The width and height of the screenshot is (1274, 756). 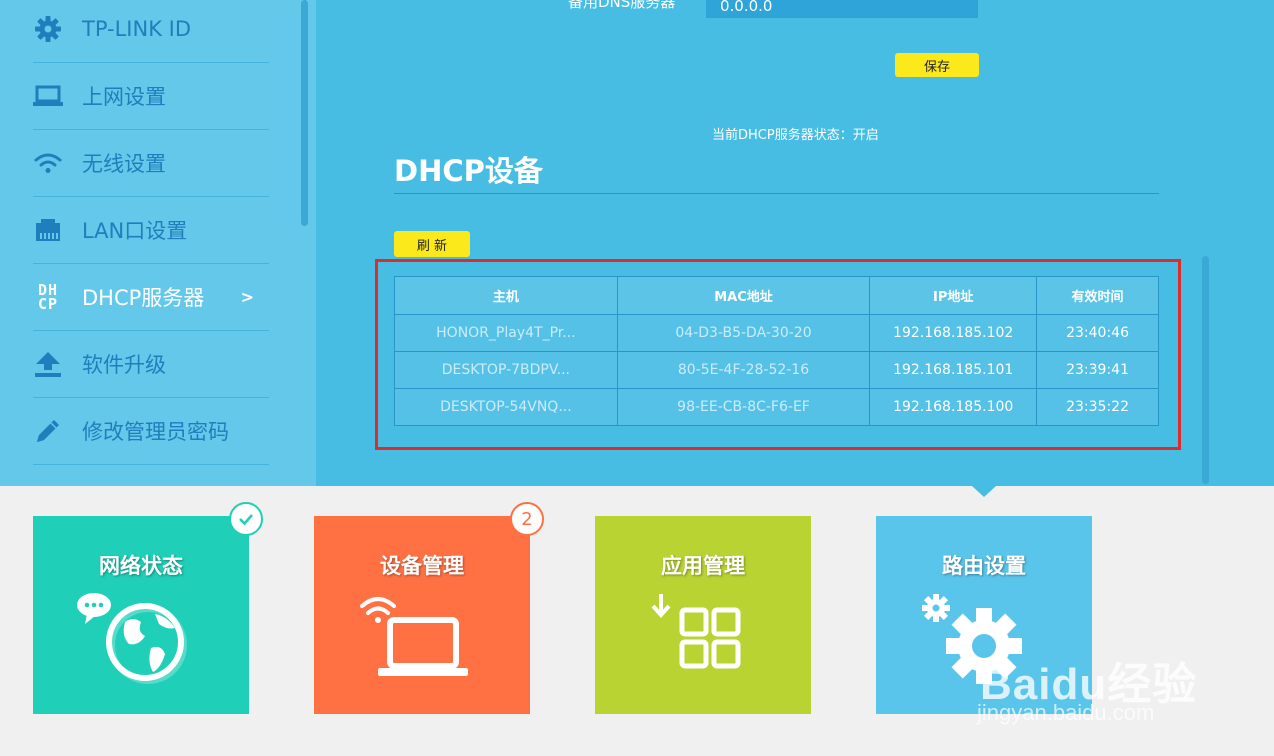 What do you see at coordinates (795, 135) in the screenshot?
I see `dhcp-server-status: 当前DHCP服务器状态：开启` at bounding box center [795, 135].